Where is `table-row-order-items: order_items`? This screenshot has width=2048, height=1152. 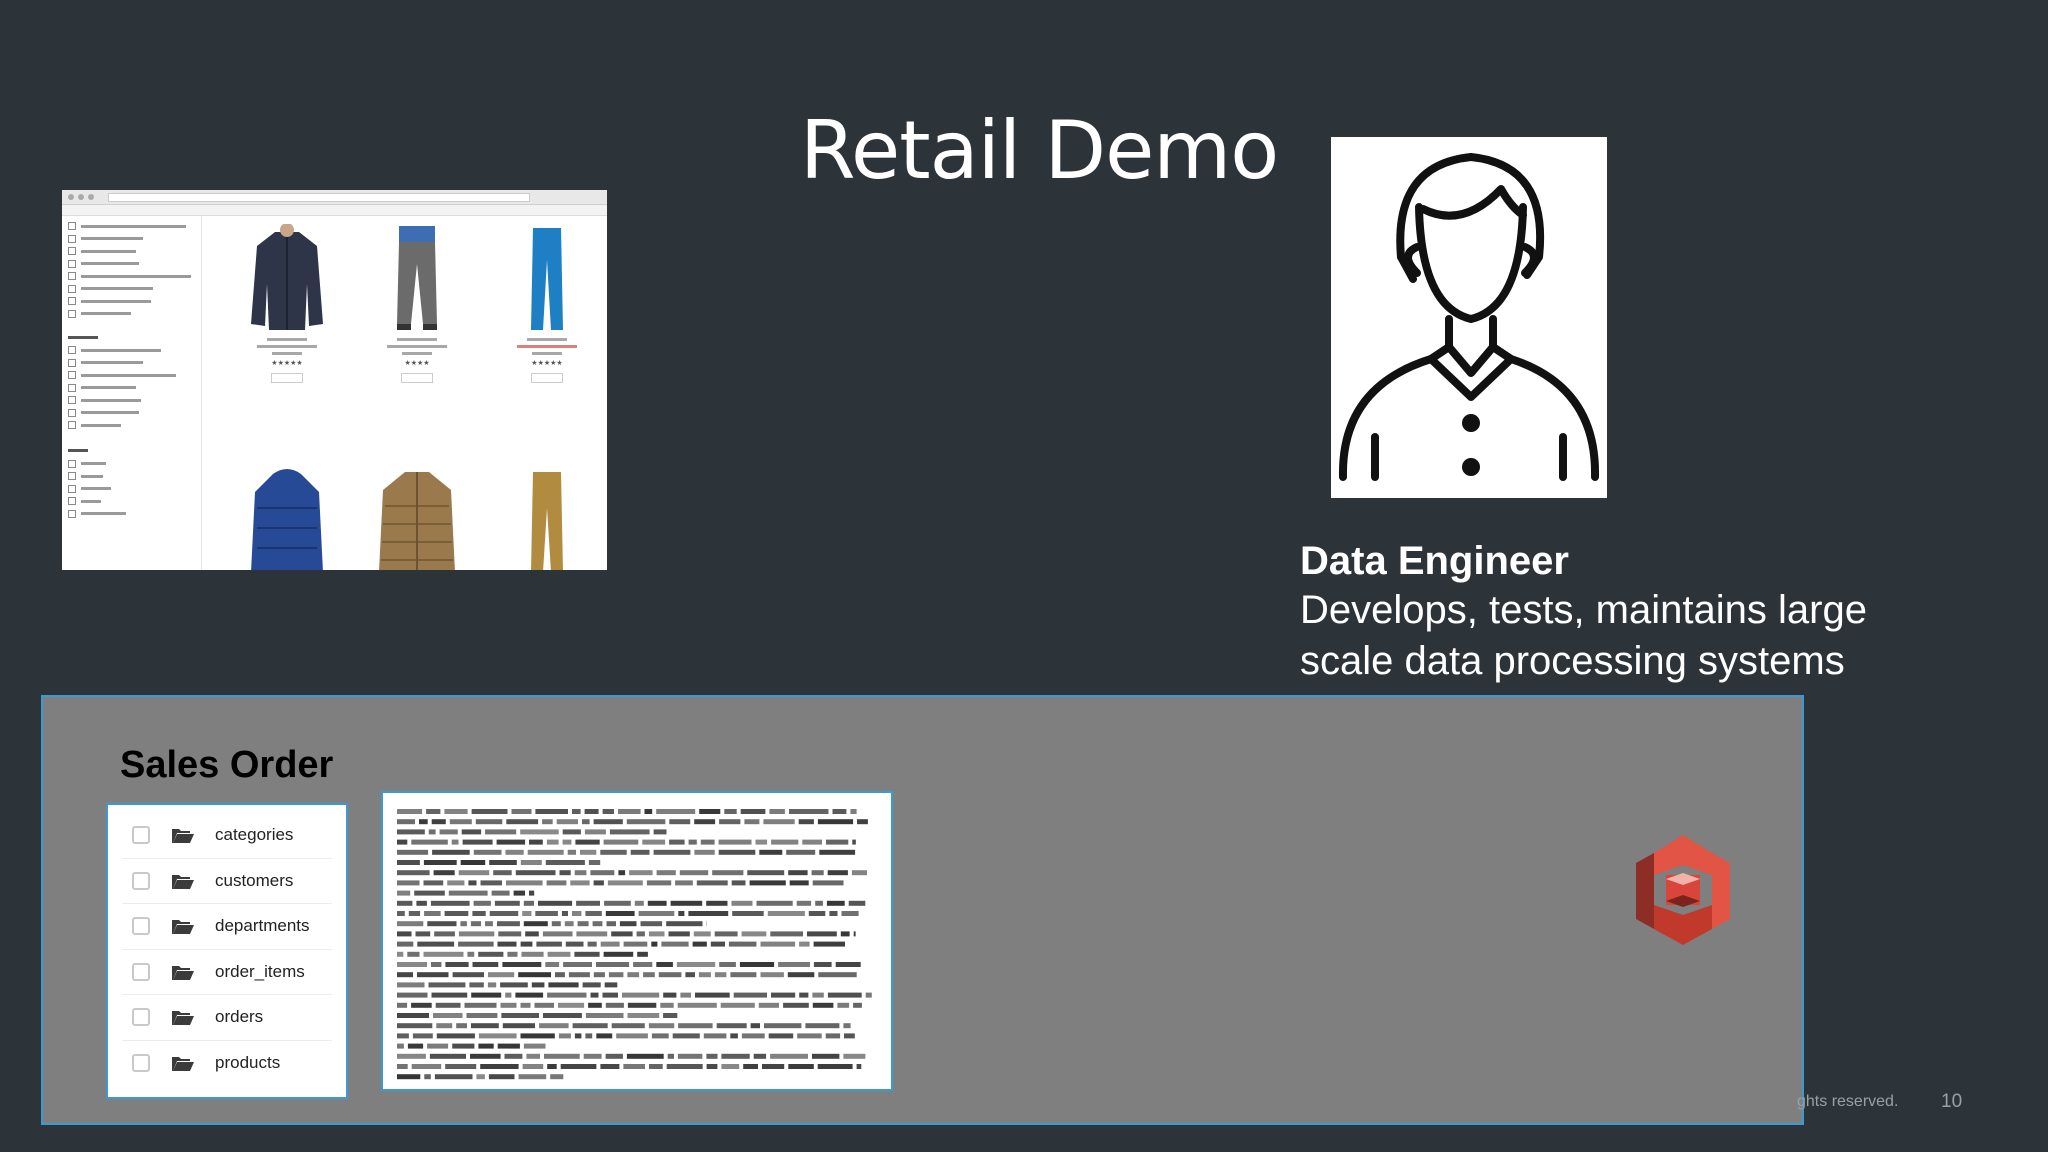
table-row-order-items: order_items is located at coordinates (227, 972).